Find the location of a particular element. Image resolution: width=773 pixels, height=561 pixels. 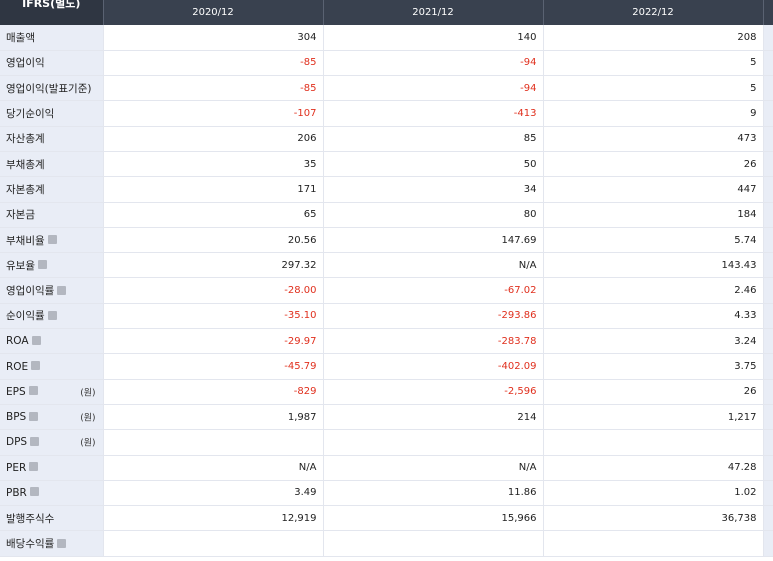

value-cell: 47.28 is located at coordinates (653, 468).